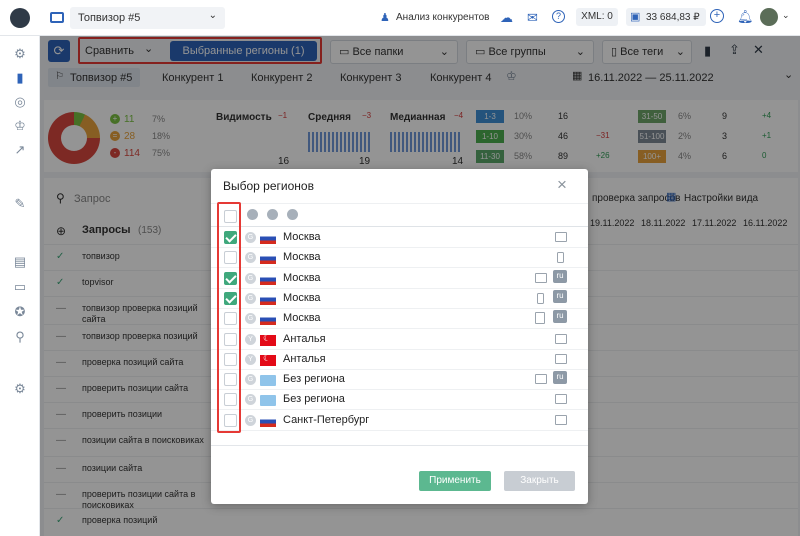 Image resolution: width=800 pixels, height=536 pixels. I want to click on keywords-icon: ▤, so click(20, 262).